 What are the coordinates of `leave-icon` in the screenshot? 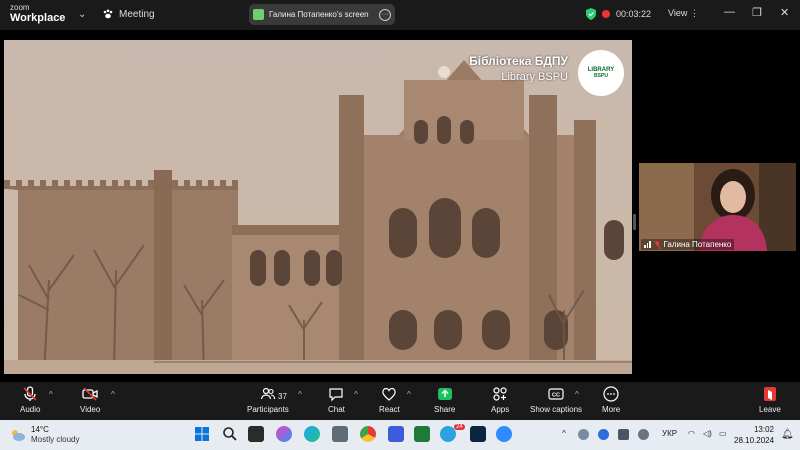 It's located at (769, 394).